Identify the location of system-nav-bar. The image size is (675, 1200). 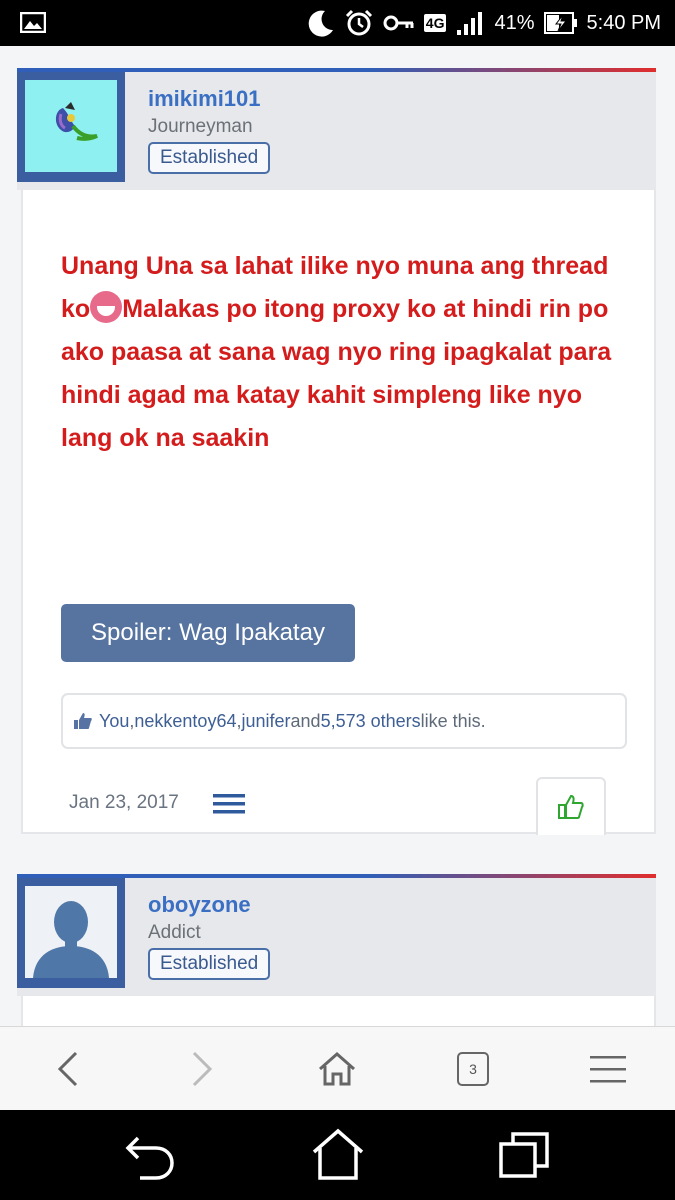
(337, 1155).